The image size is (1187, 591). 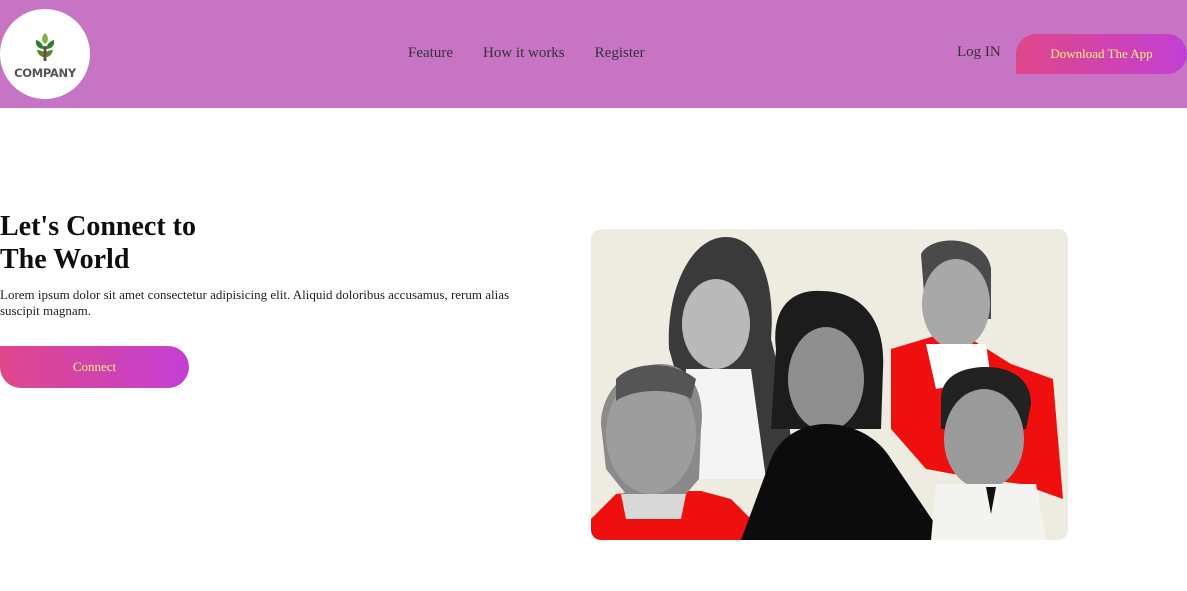 I want to click on hero-title: Let's Connect to The World, so click(x=98, y=243).